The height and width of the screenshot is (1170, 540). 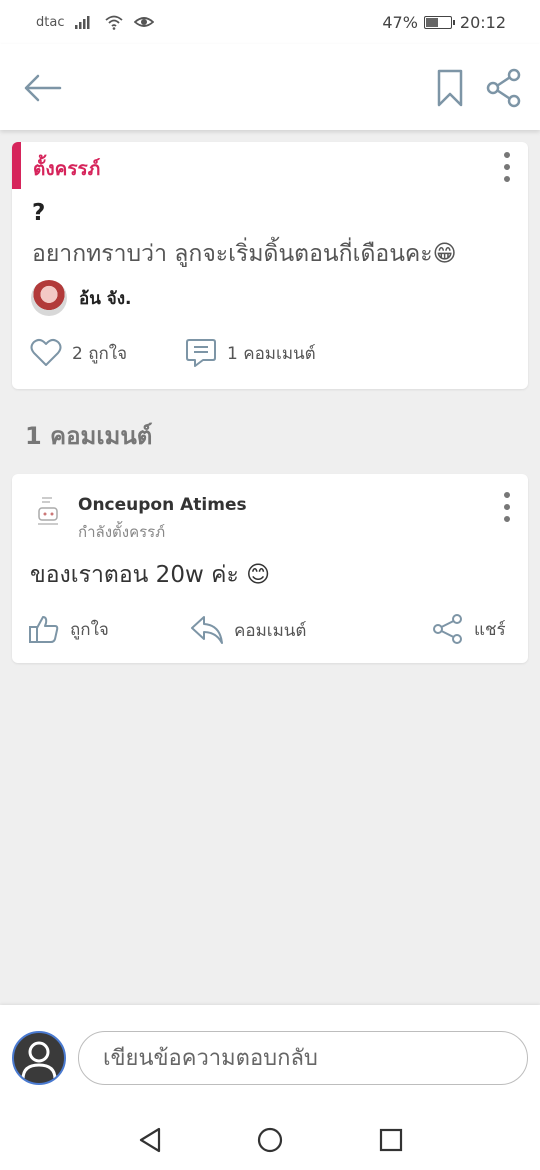 What do you see at coordinates (469, 629) in the screenshot?
I see `comment-share-button: แชร์` at bounding box center [469, 629].